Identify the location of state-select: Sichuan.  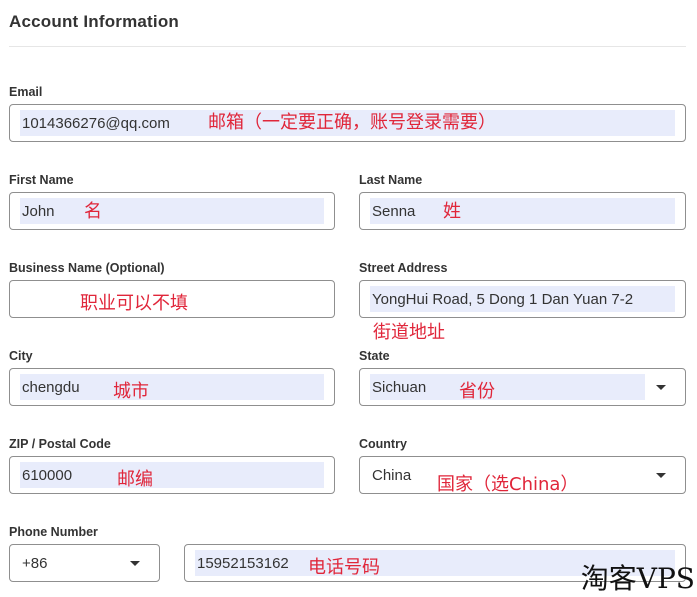
(522, 387).